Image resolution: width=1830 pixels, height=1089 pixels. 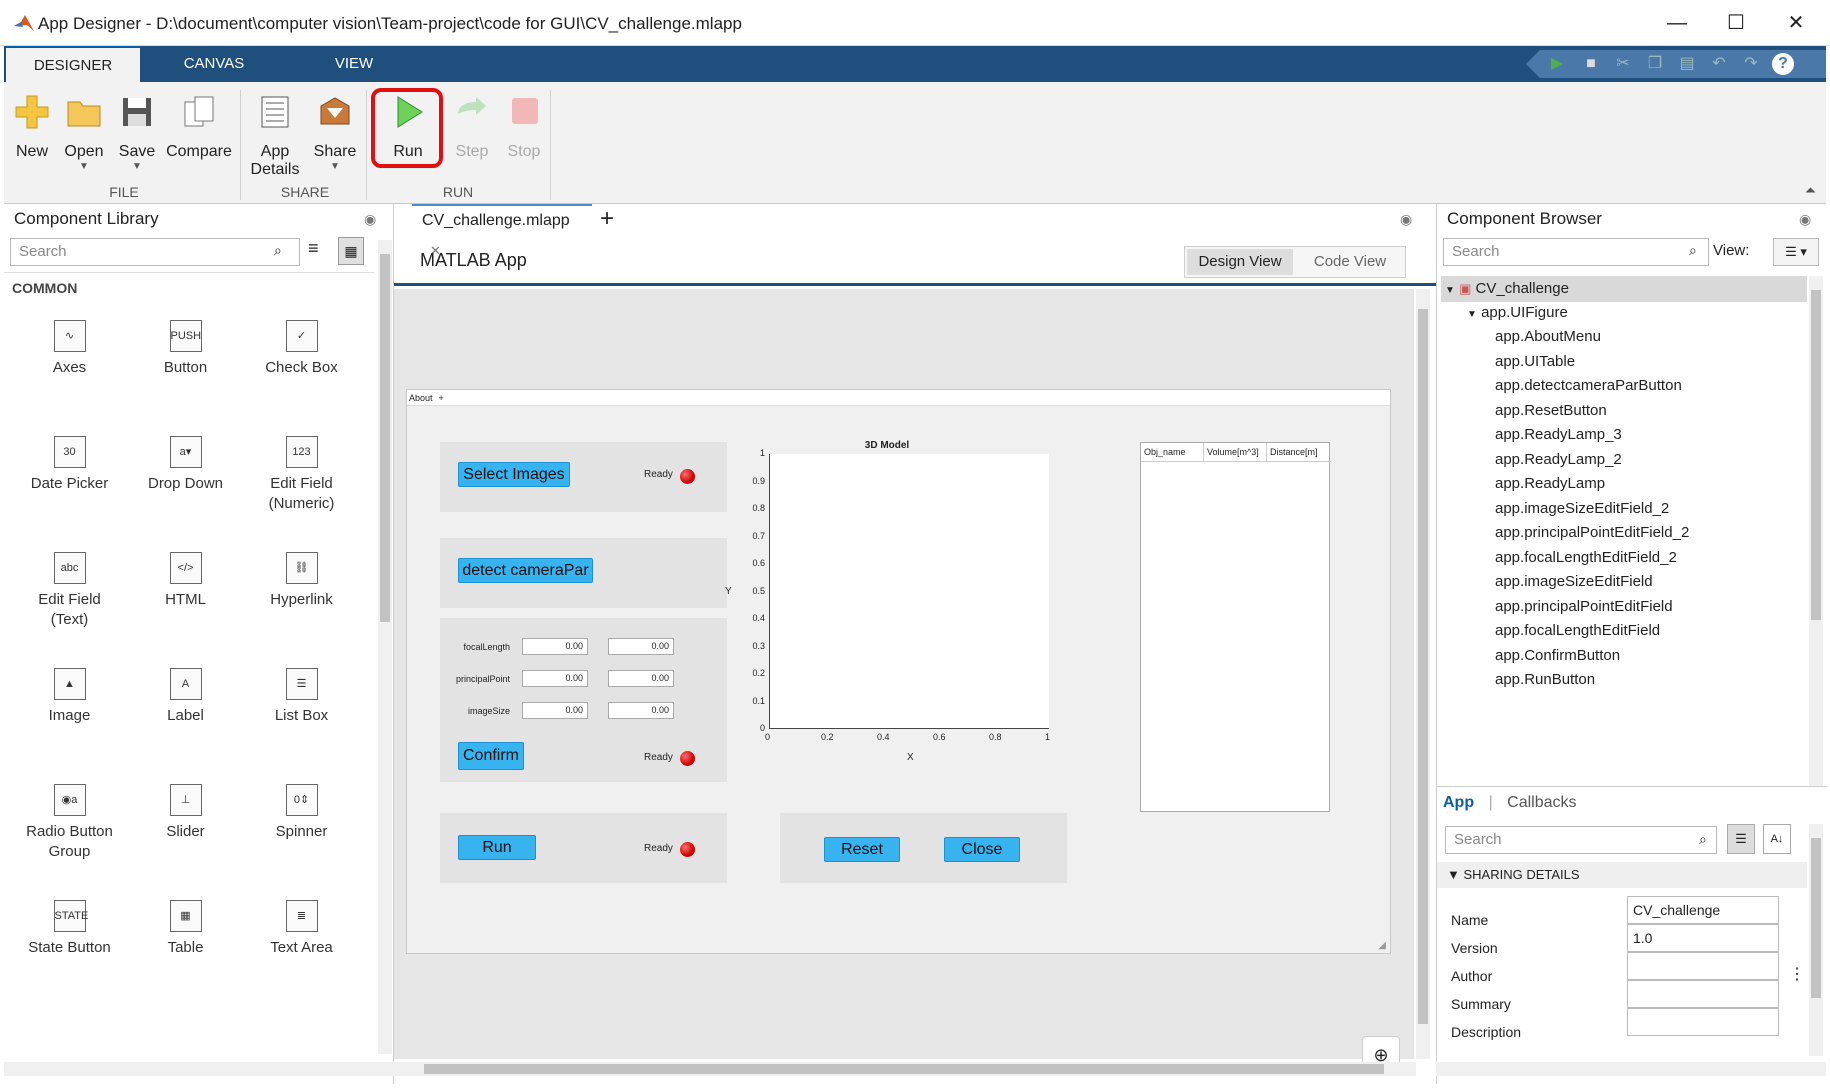 What do you see at coordinates (421, 398) in the screenshot?
I see `about-menu: About` at bounding box center [421, 398].